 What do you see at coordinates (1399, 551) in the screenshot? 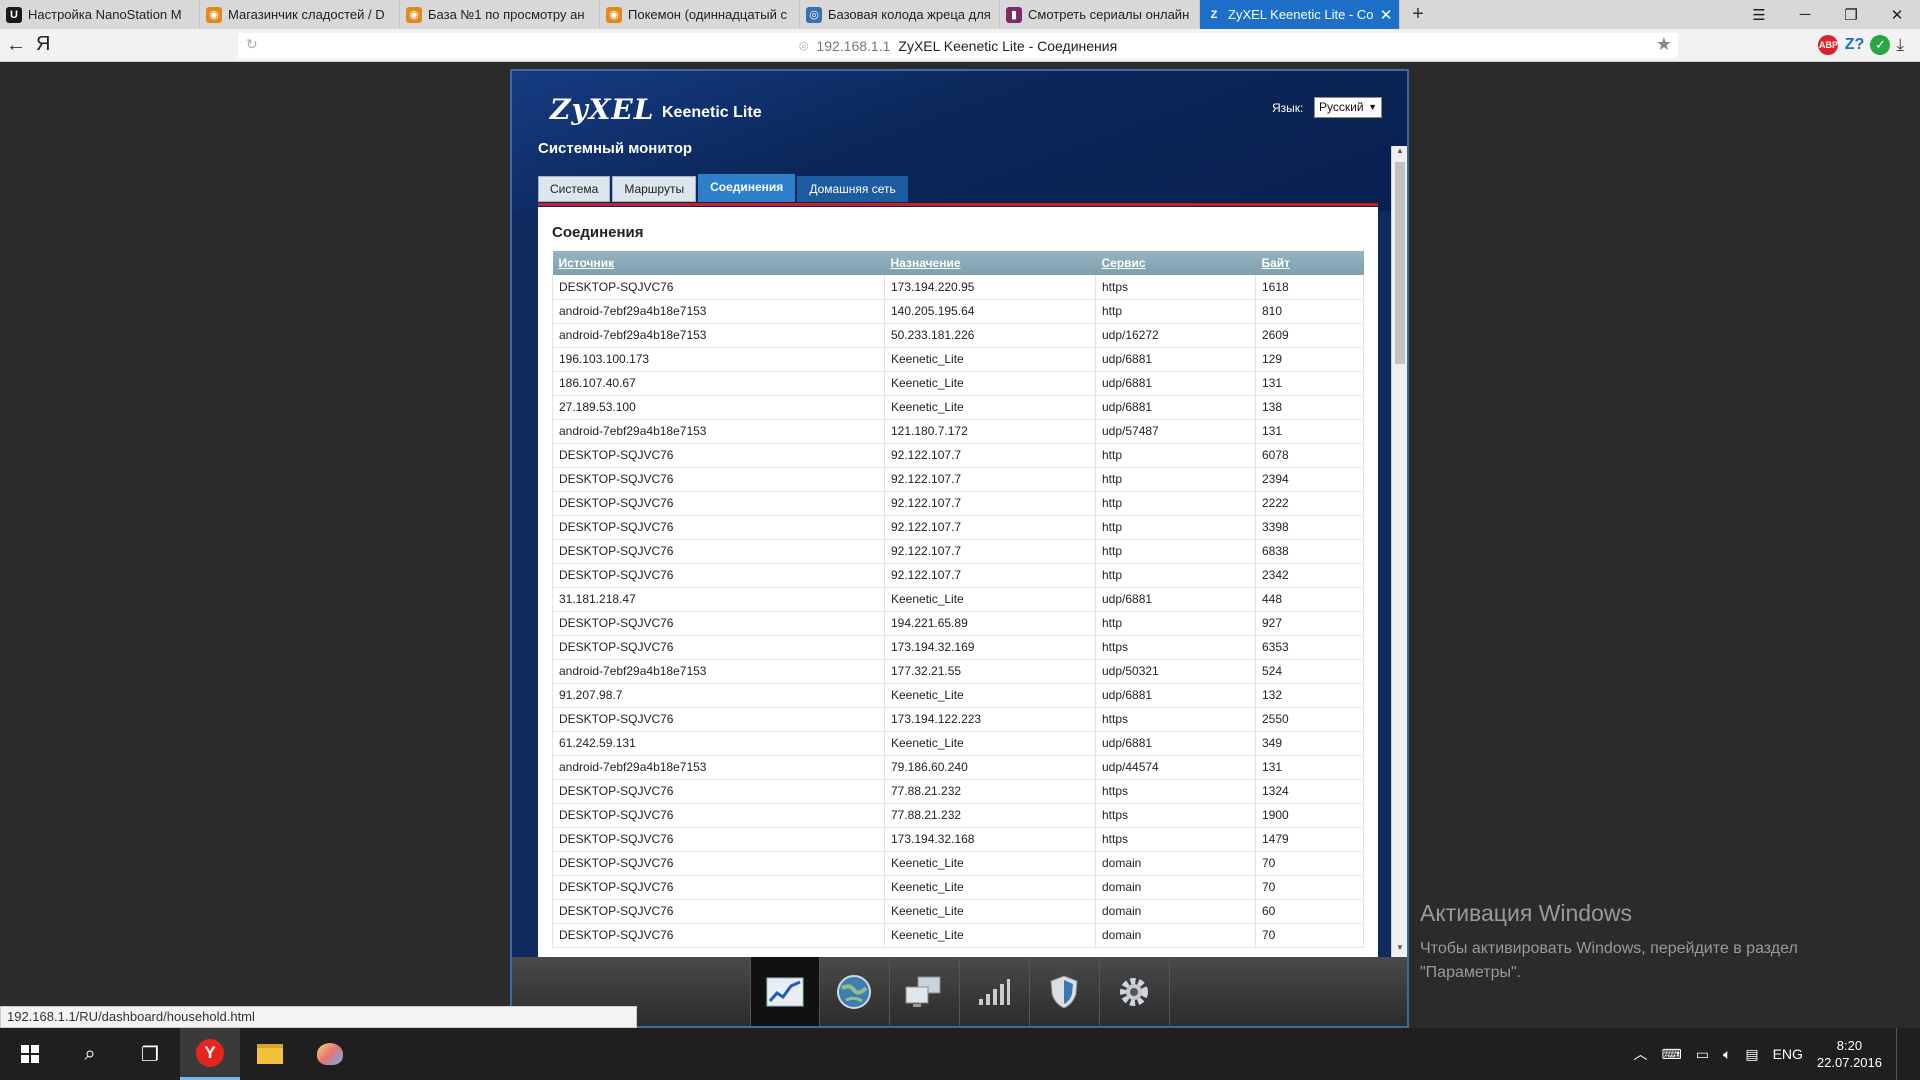
I see `content-scrollbar: ▲ ▼` at bounding box center [1399, 551].